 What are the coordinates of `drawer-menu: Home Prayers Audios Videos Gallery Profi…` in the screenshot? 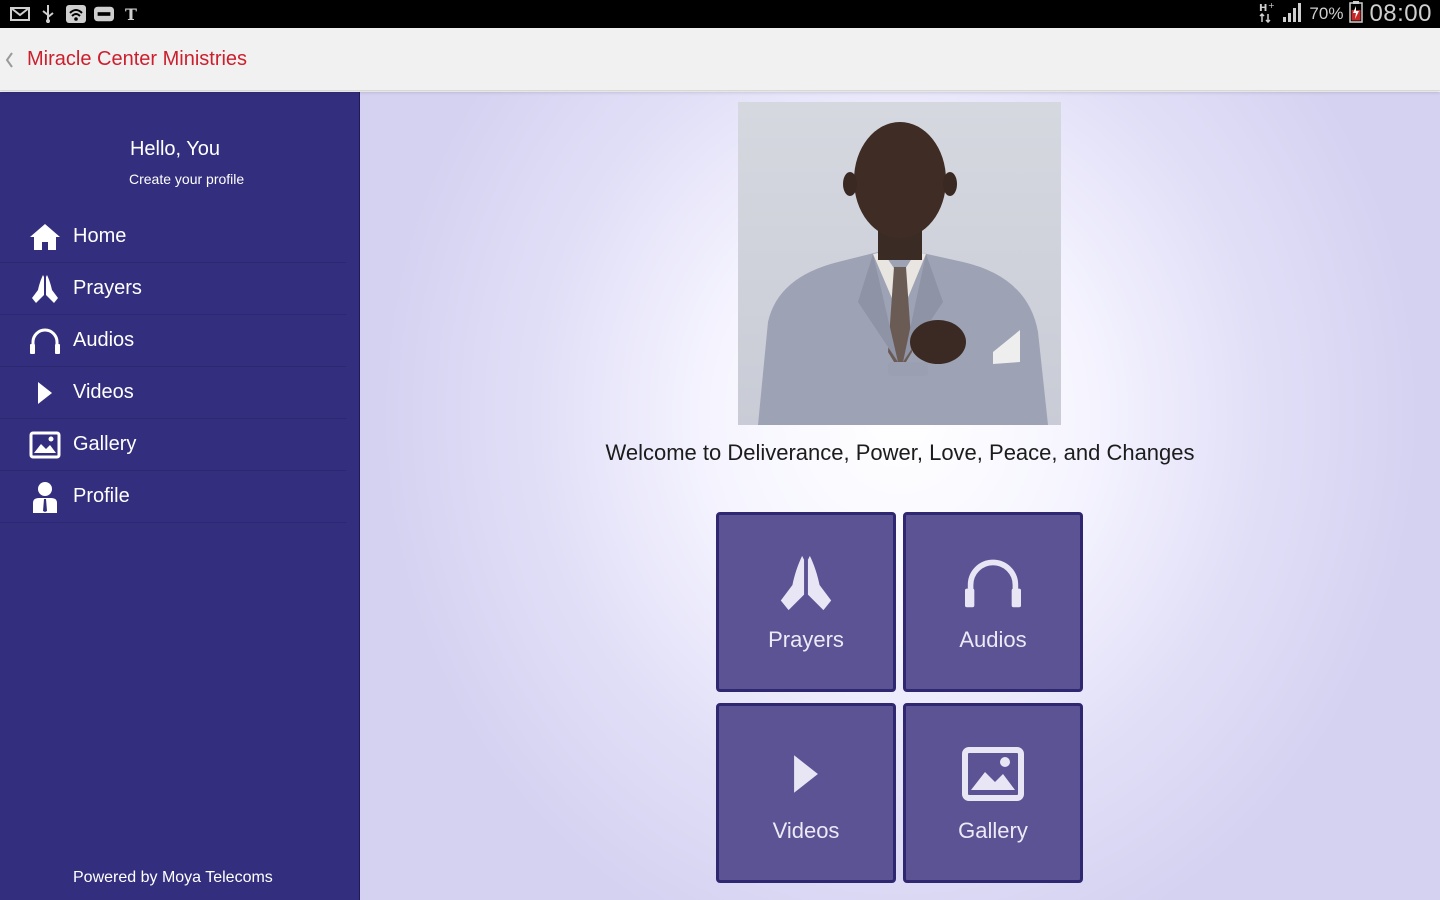 It's located at (179, 367).